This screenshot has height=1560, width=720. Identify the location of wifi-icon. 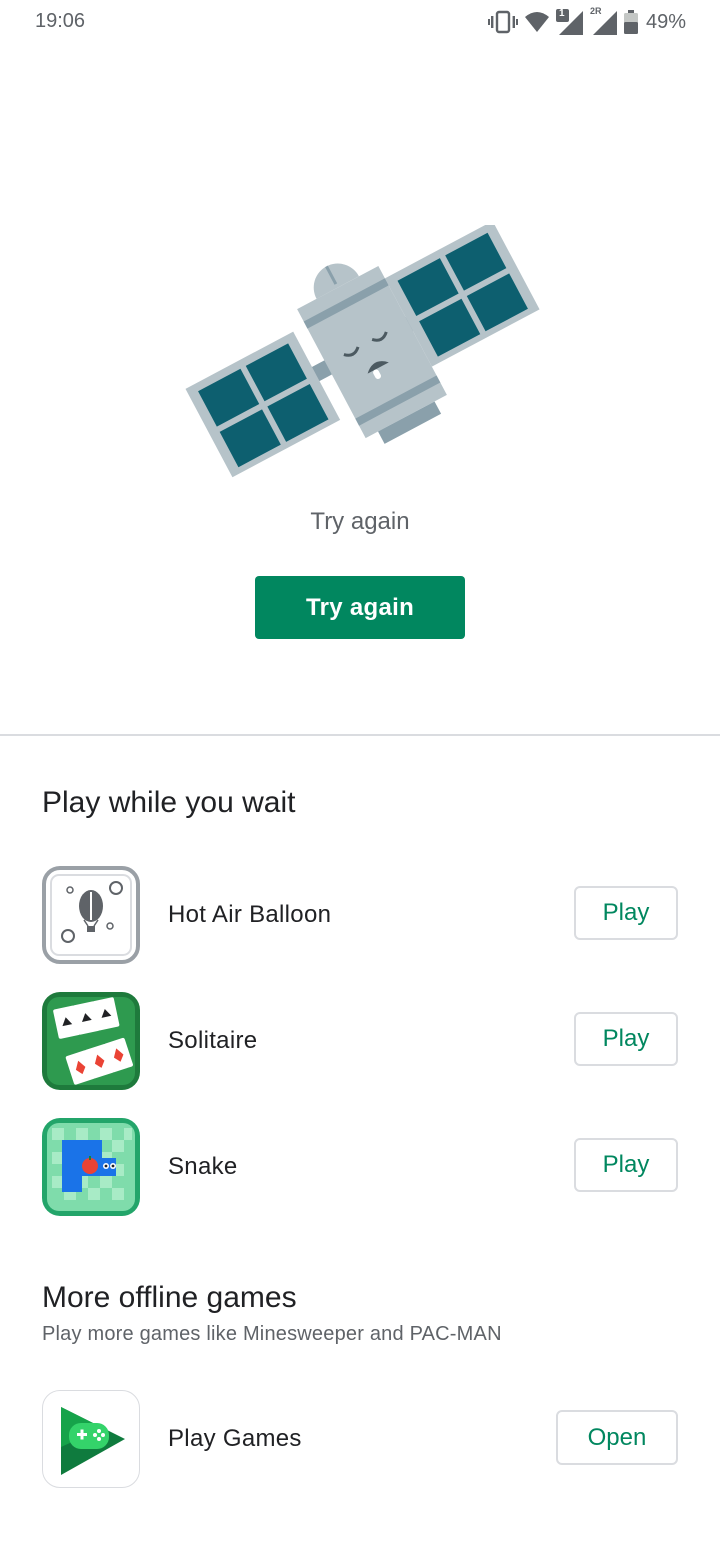
(537, 22).